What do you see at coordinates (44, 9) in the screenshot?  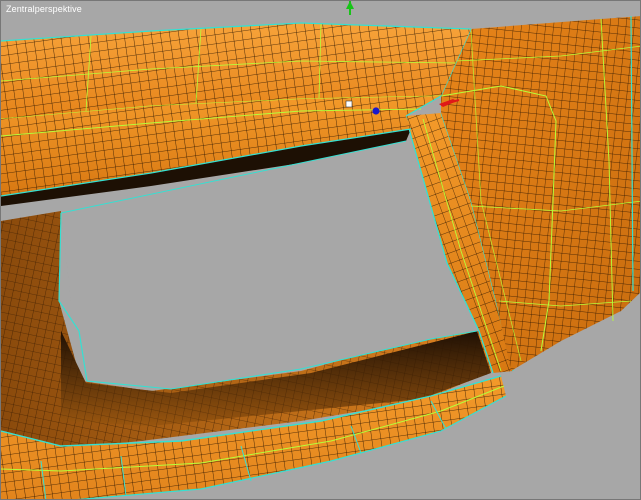 I see `viewport-label: Zentralperspektive` at bounding box center [44, 9].